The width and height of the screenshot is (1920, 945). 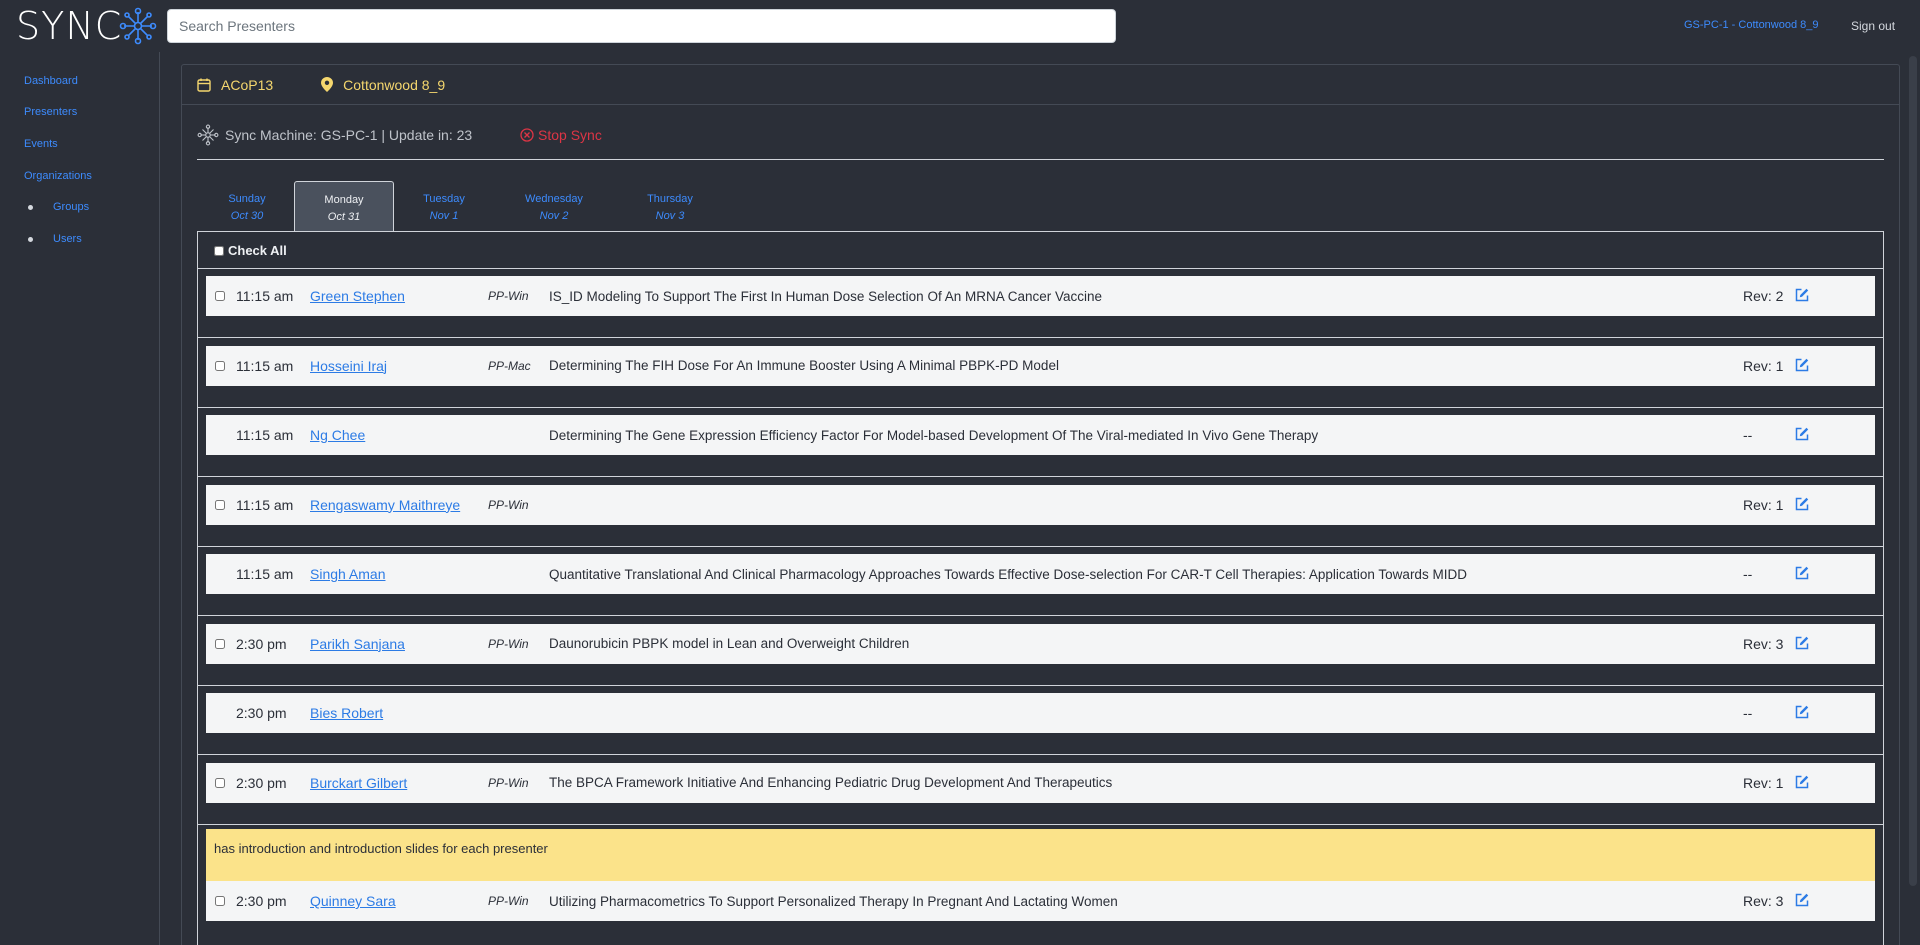 I want to click on tab-wednesday: Wednesday Nov 2, so click(x=554, y=206).